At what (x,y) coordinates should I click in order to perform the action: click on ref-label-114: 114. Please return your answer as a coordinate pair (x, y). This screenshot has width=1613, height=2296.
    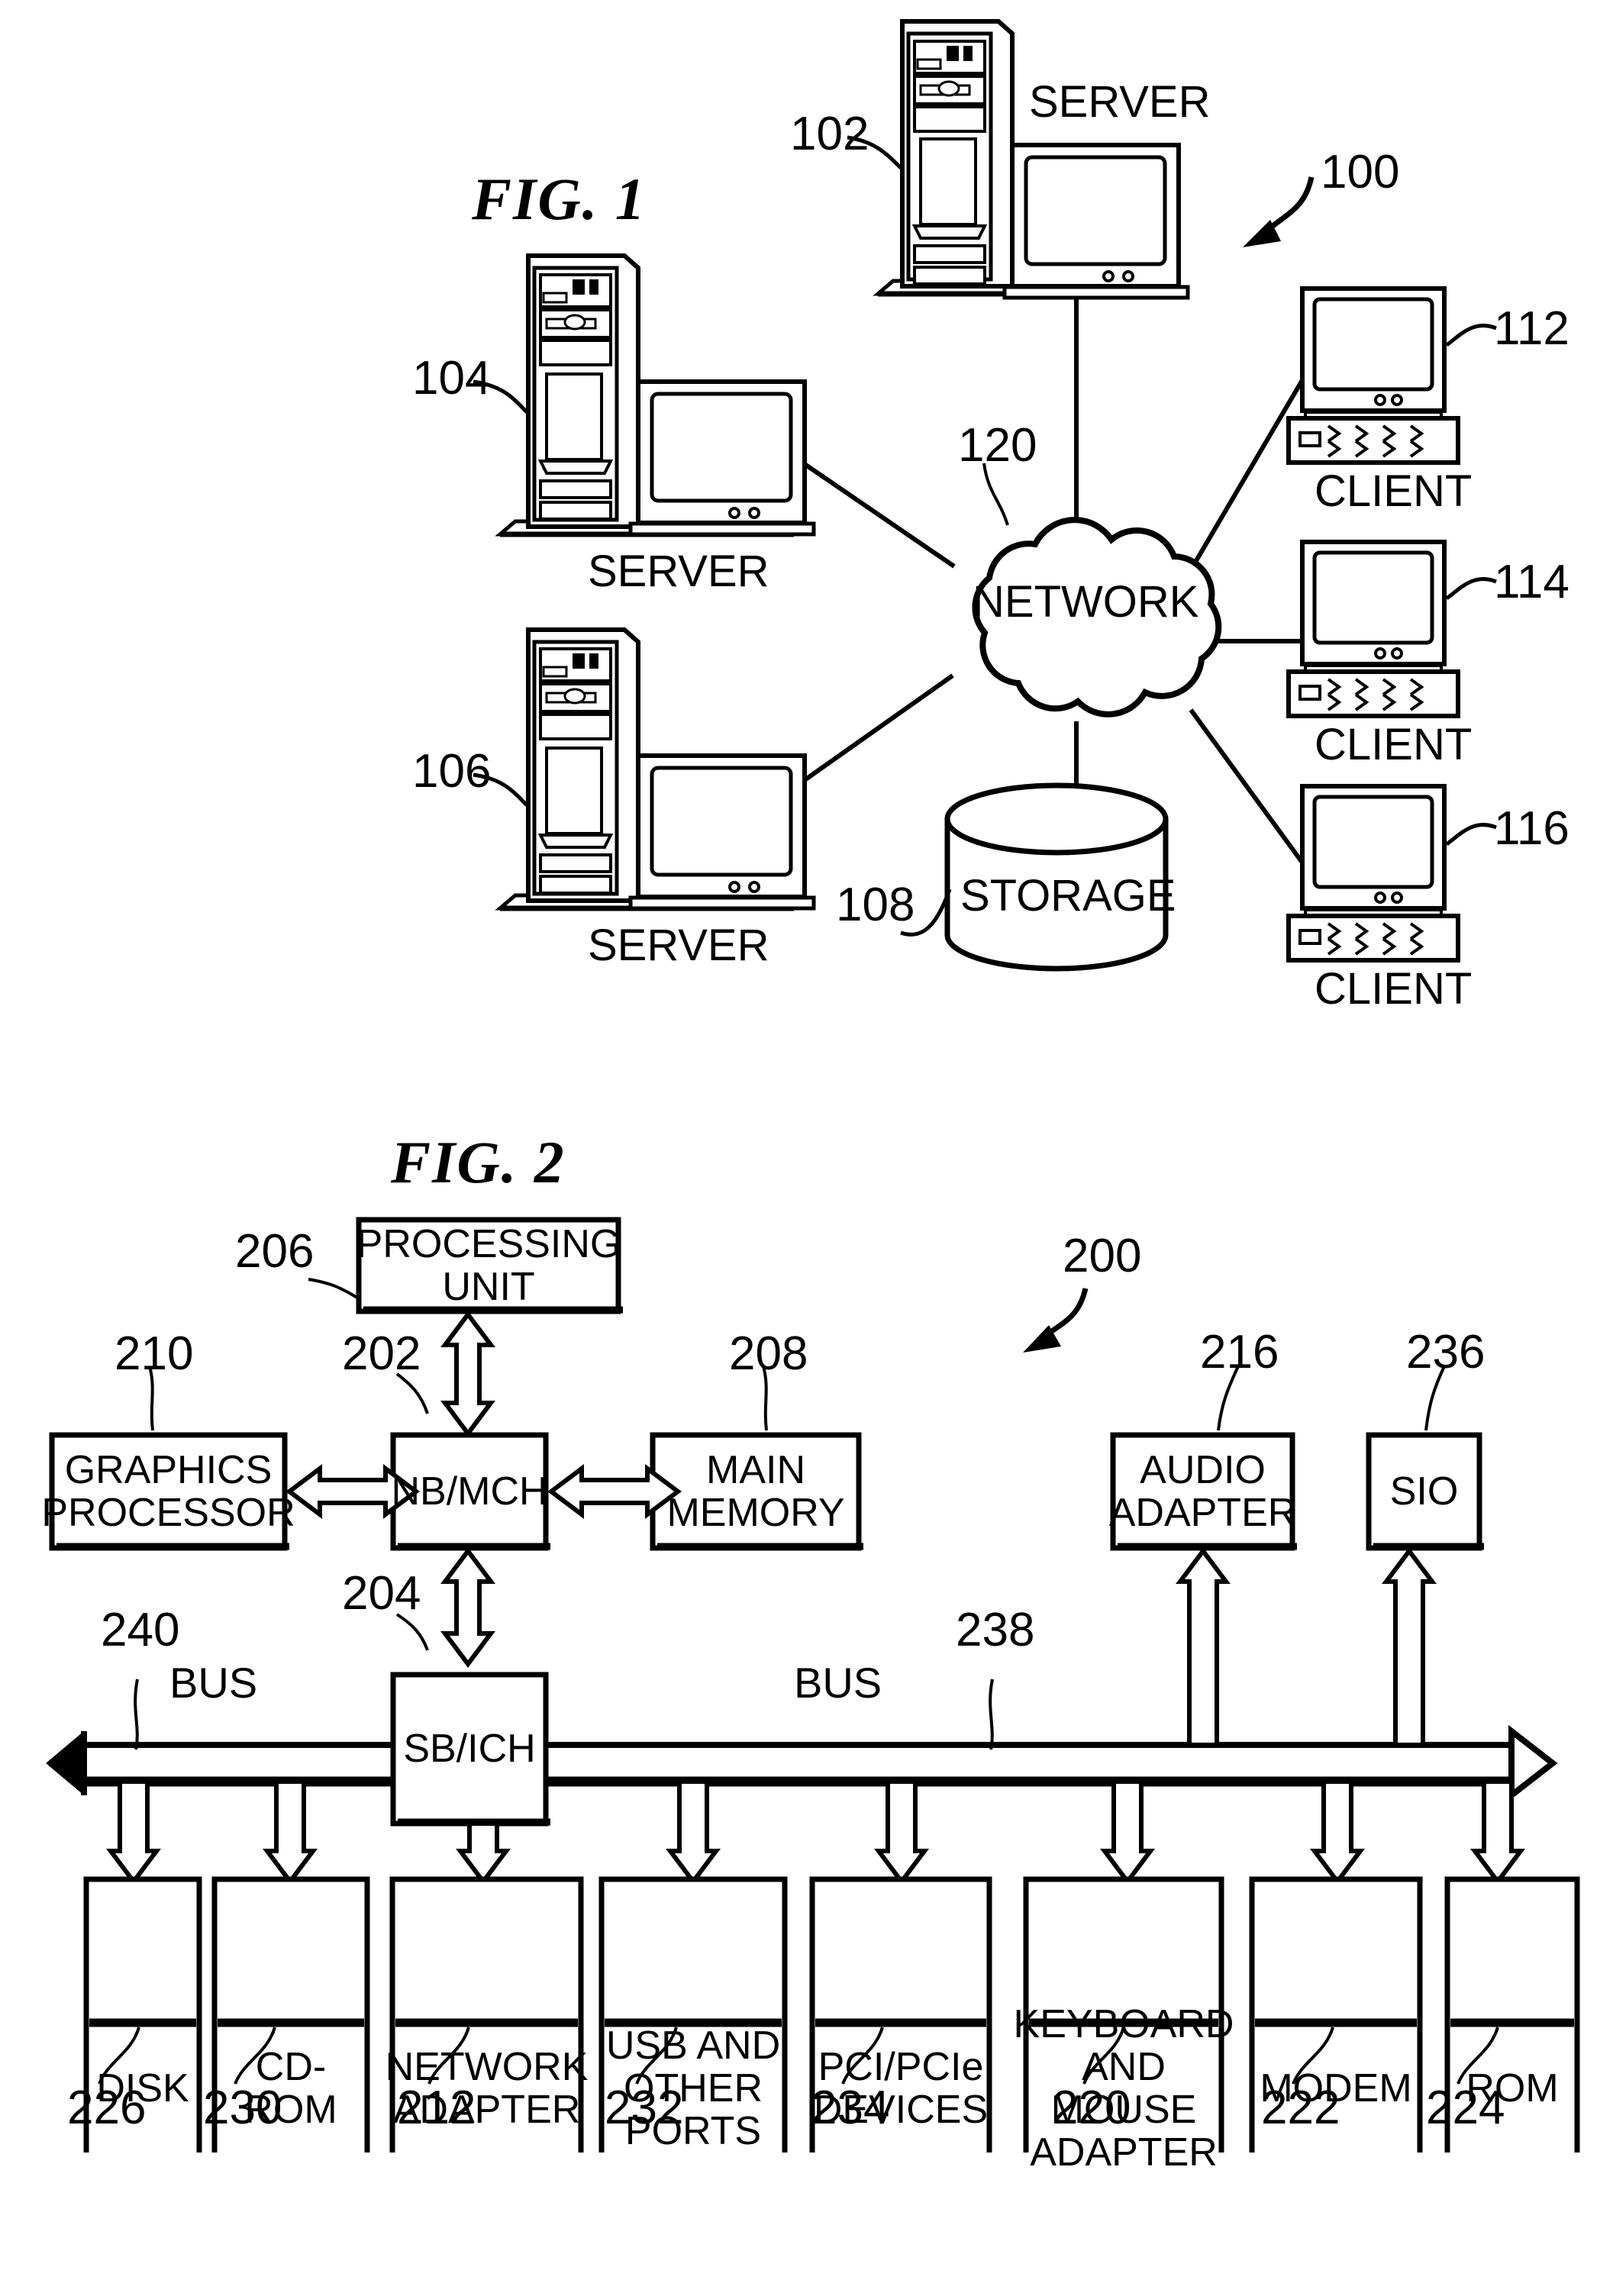
    Looking at the image, I should click on (1531, 582).